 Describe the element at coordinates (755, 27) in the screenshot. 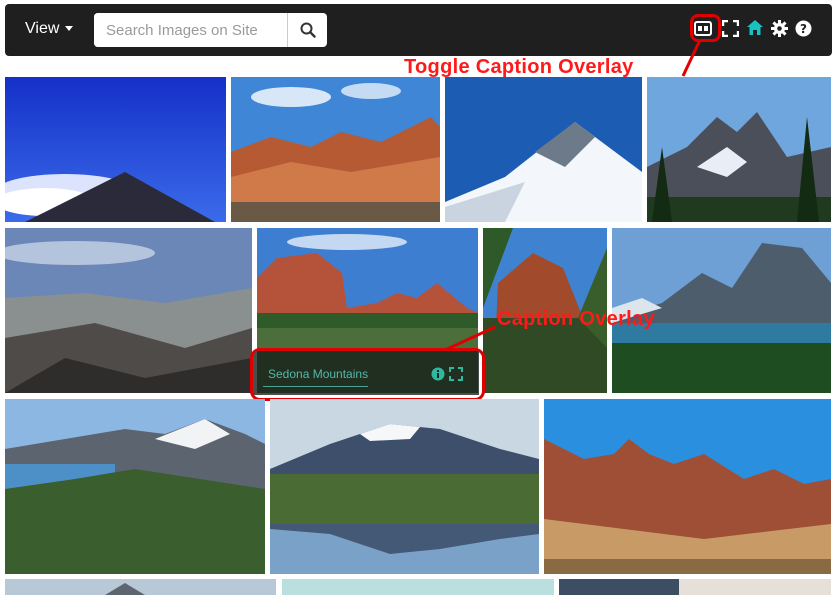

I see `home-icon` at that location.